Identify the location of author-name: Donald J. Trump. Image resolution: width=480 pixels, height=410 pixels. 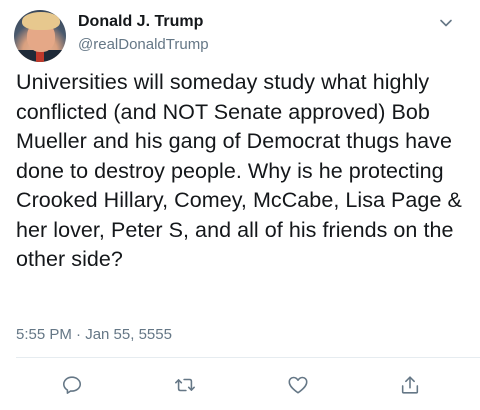
(140, 22).